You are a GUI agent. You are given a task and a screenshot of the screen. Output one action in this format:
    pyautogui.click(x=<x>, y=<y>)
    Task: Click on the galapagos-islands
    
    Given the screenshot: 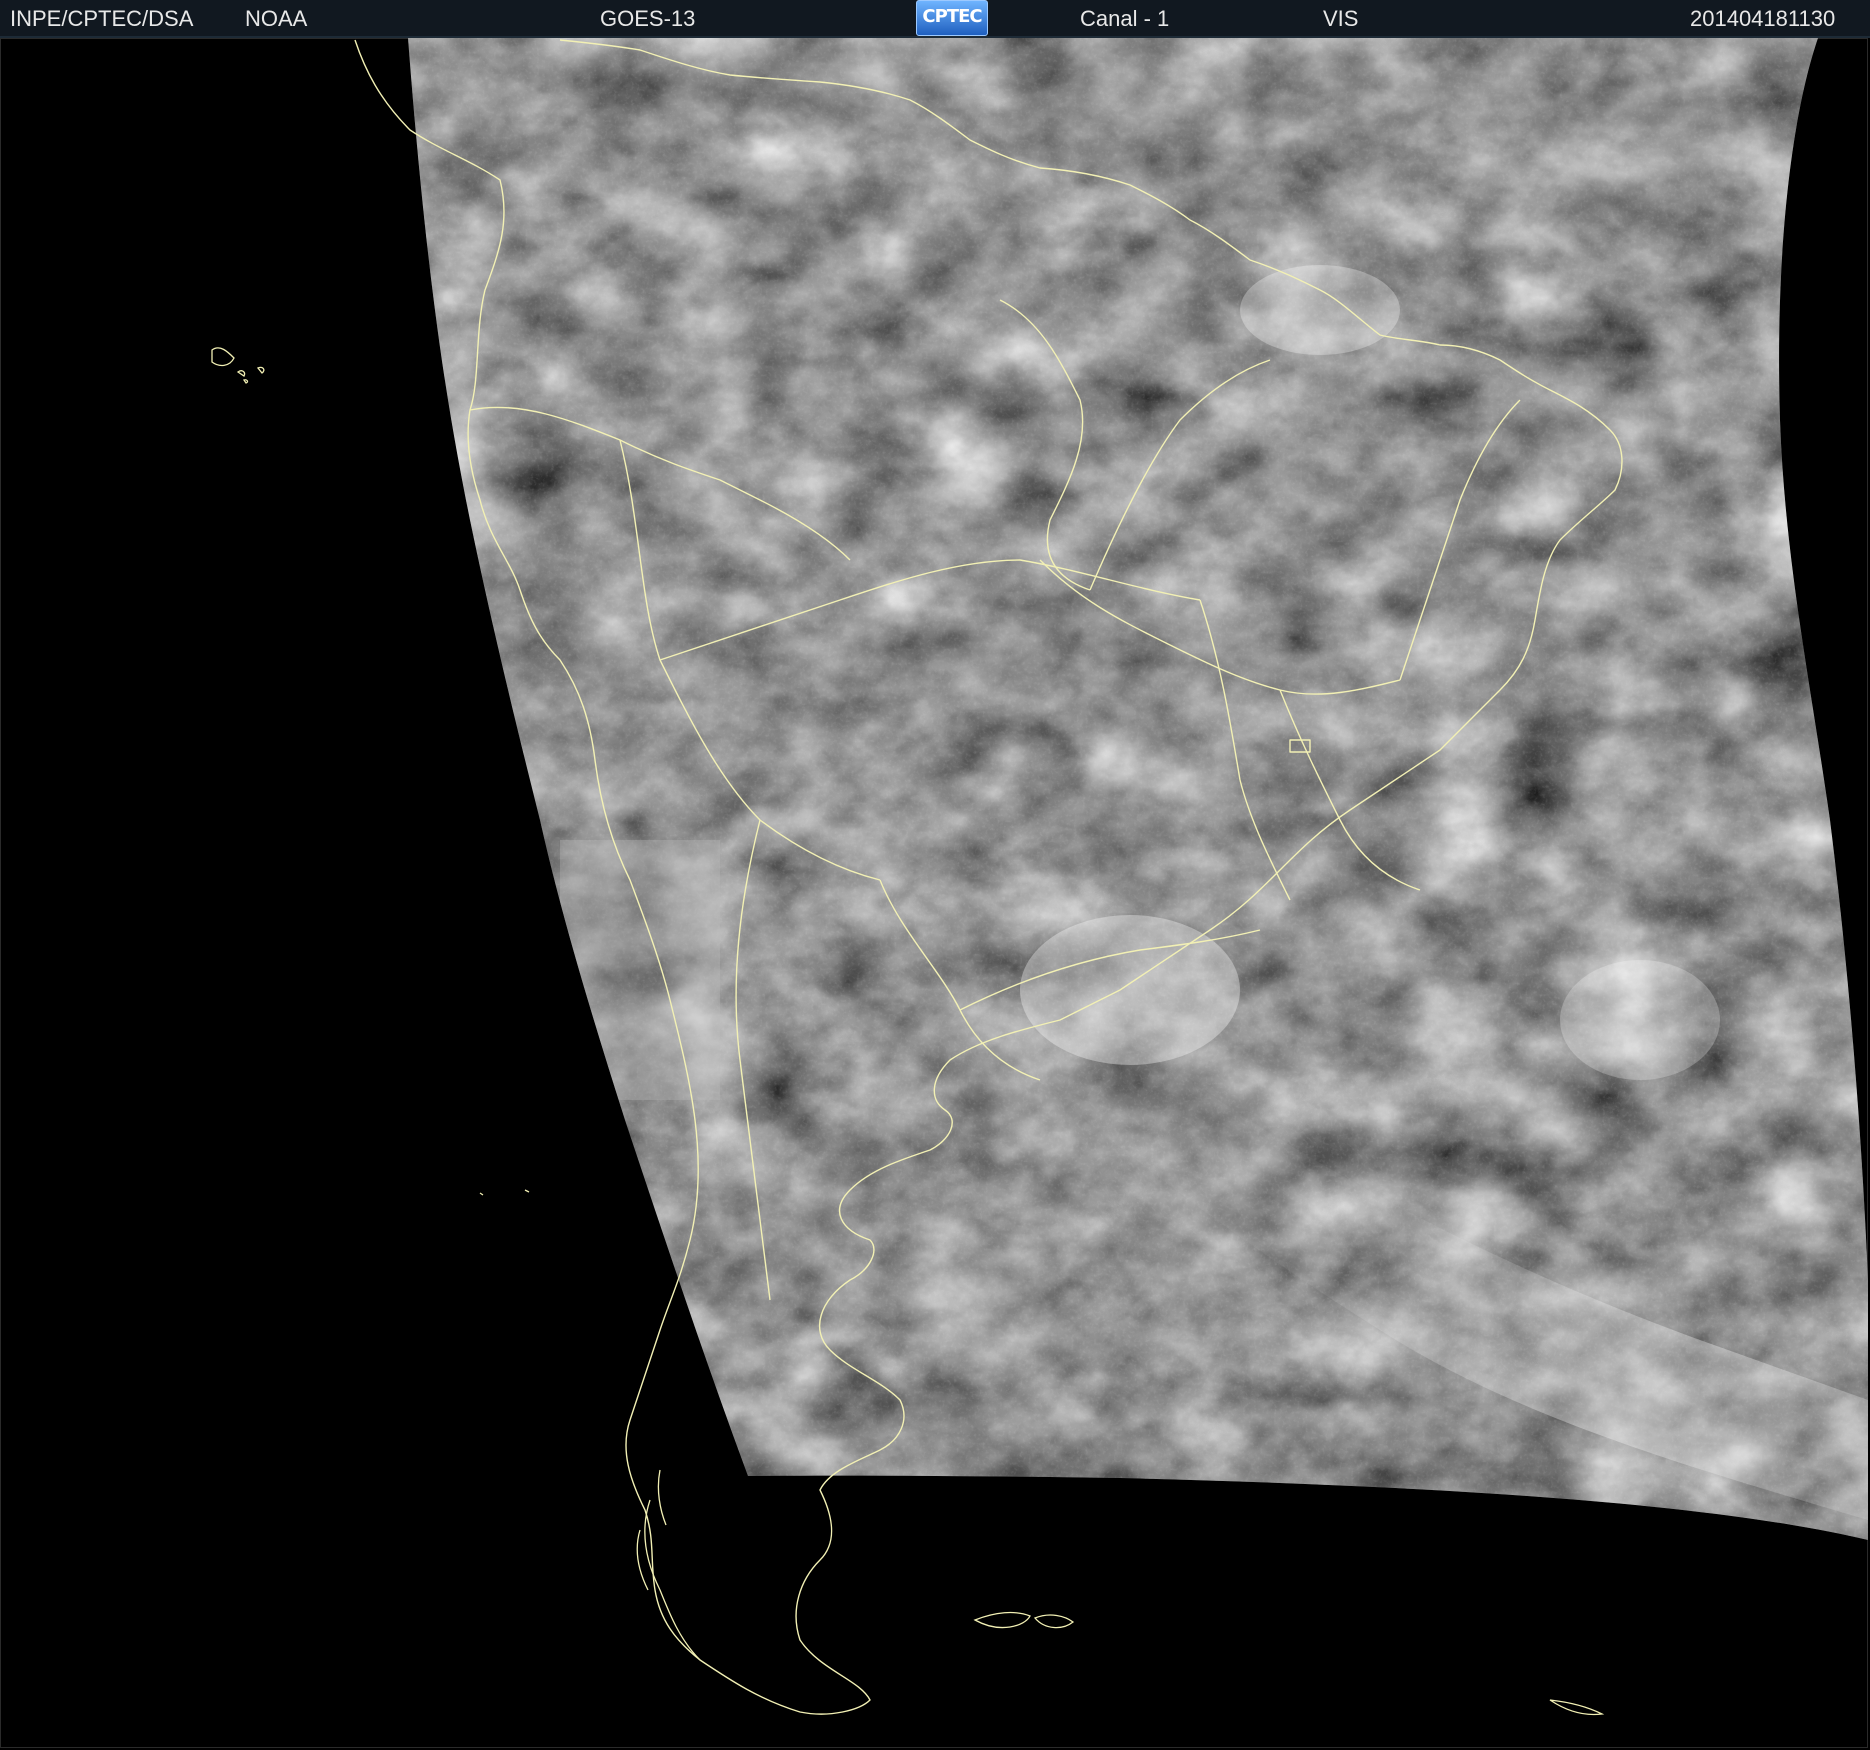 What is the action you would take?
    pyautogui.click(x=238, y=365)
    